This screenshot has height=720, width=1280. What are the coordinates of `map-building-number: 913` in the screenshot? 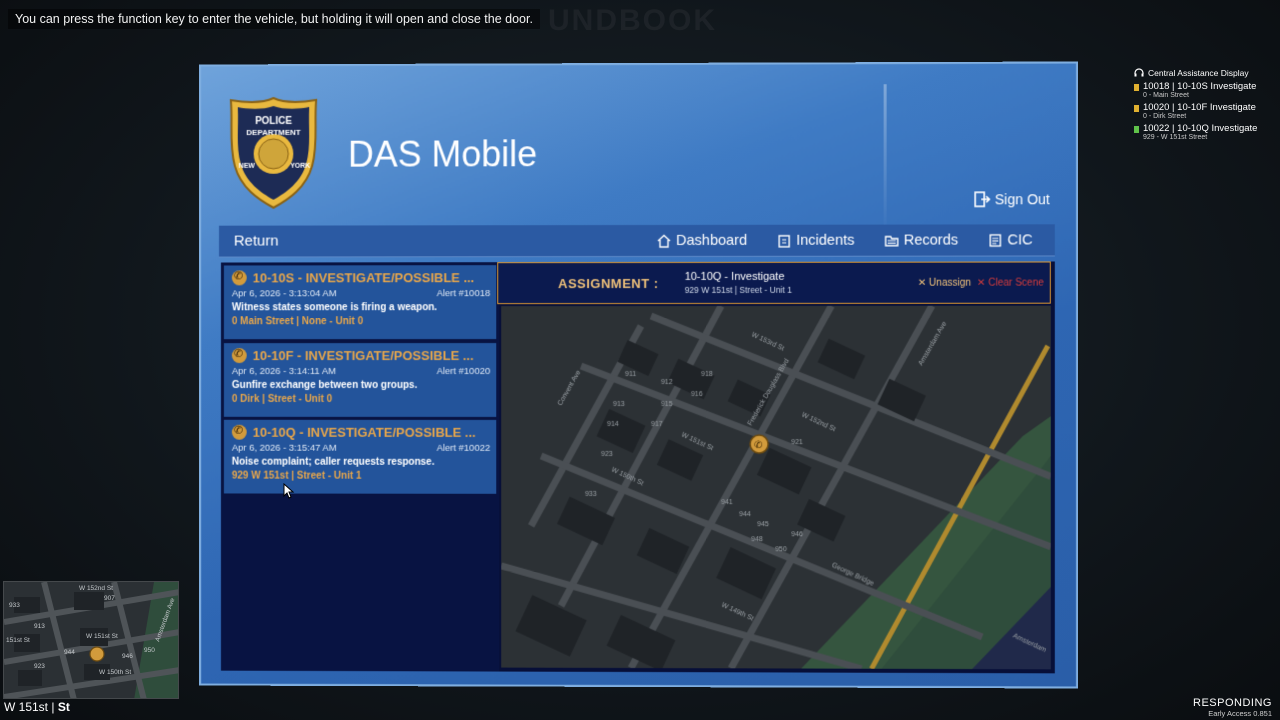 It's located at (619, 404).